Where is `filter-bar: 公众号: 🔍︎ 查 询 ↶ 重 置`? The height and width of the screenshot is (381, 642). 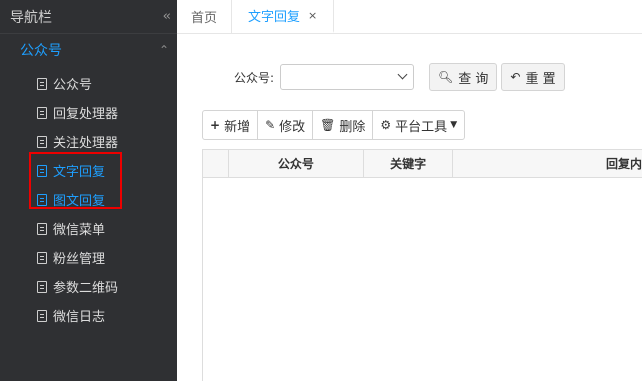
filter-bar: 公众号: 🔍︎ 查 询 ↶ 重 置 is located at coordinates (399, 77).